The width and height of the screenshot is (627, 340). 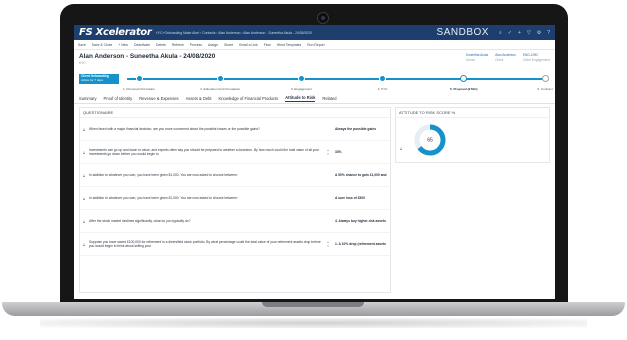 I want to click on gauge-score-label: 65, so click(x=430, y=141).